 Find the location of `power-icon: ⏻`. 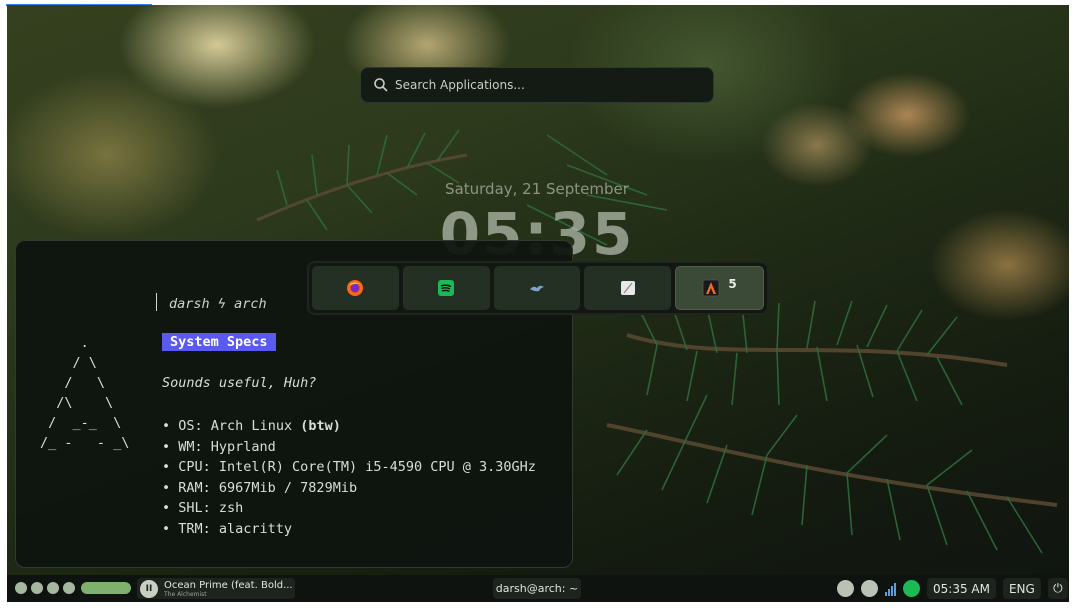

power-icon: ⏻ is located at coordinates (1057, 588).